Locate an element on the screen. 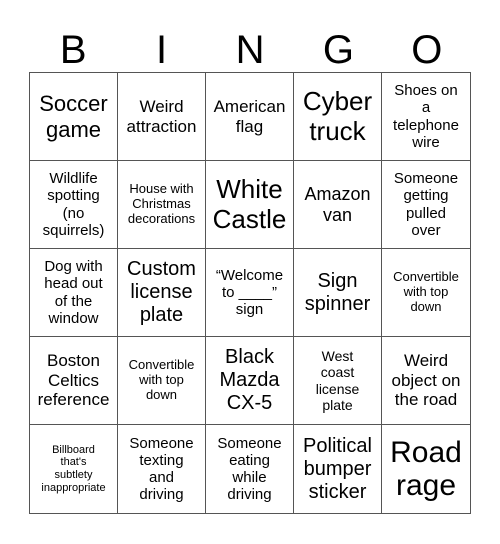 This screenshot has width=500, height=544. cell-text: “Welcome to ____” sign is located at coordinates (249, 292).